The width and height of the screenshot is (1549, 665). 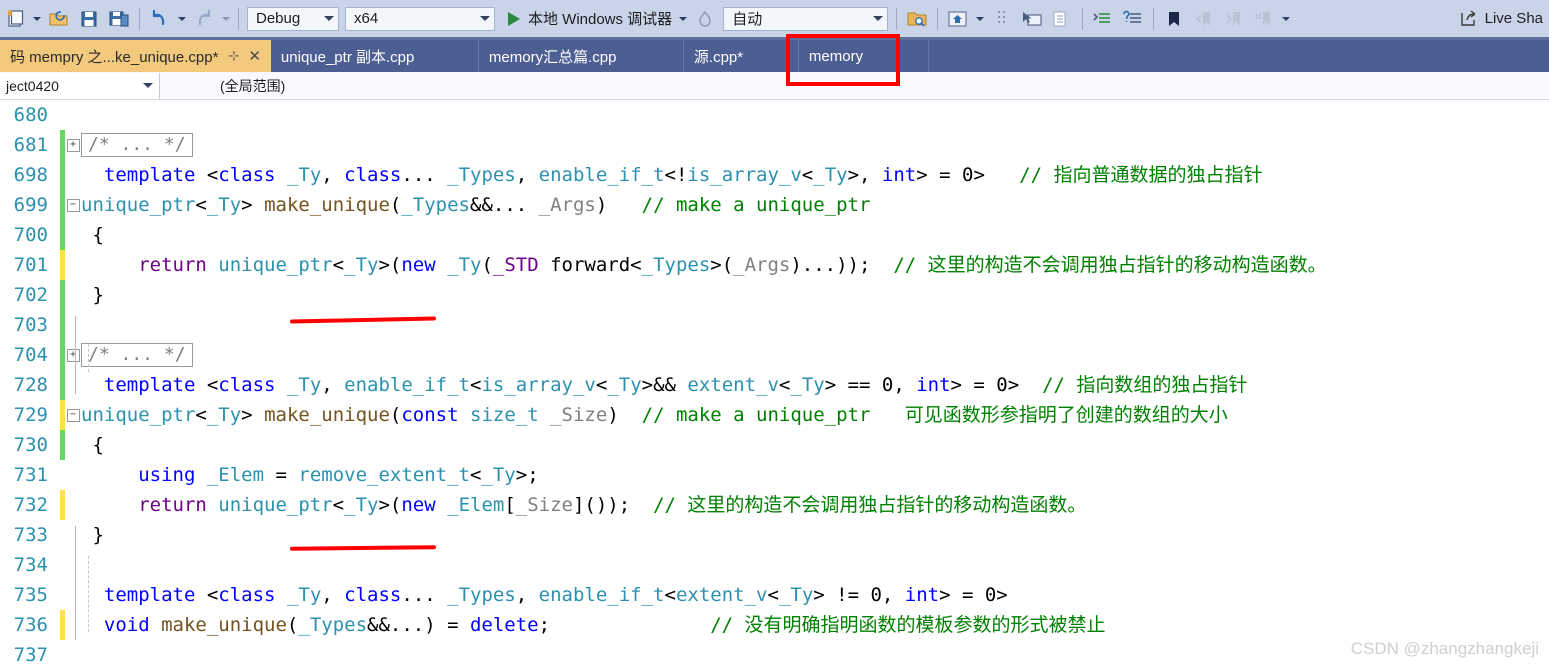 What do you see at coordinates (160, 19) in the screenshot?
I see `undo-button` at bounding box center [160, 19].